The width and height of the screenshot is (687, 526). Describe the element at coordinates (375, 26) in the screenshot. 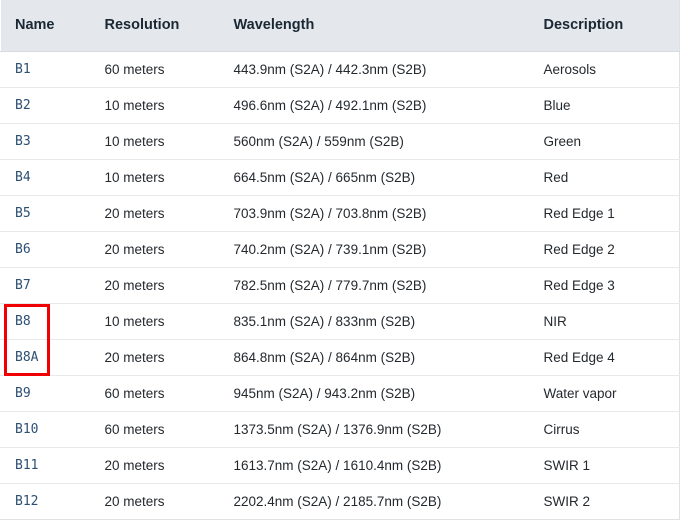

I see `column-header-wavelength: Wavelength` at that location.